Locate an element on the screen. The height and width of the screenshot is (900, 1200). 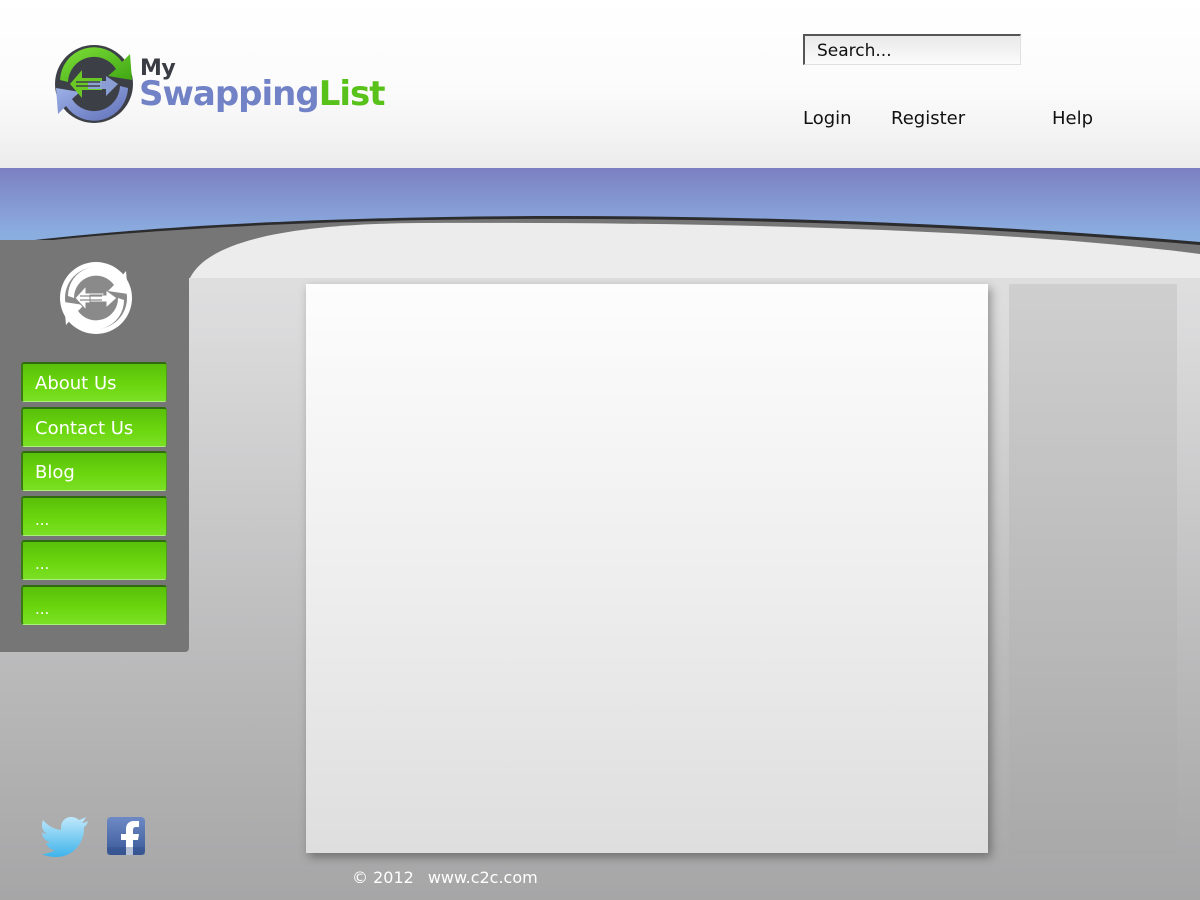
footer: © 2012 www.c2c.com is located at coordinates (445, 877).